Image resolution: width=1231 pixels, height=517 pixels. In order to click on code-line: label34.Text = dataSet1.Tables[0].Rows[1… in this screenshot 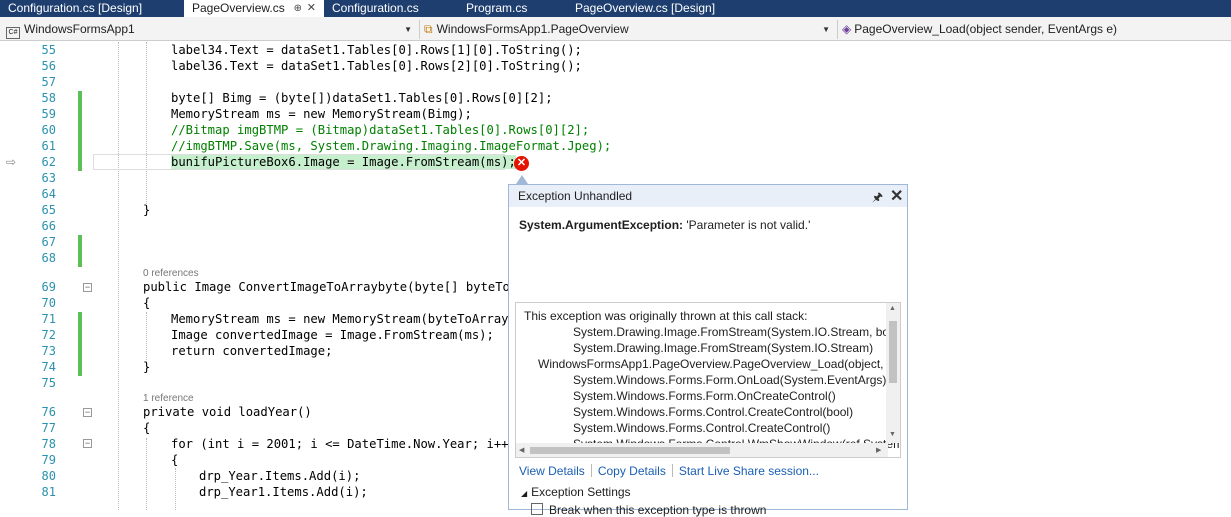, I will do `click(376, 50)`.